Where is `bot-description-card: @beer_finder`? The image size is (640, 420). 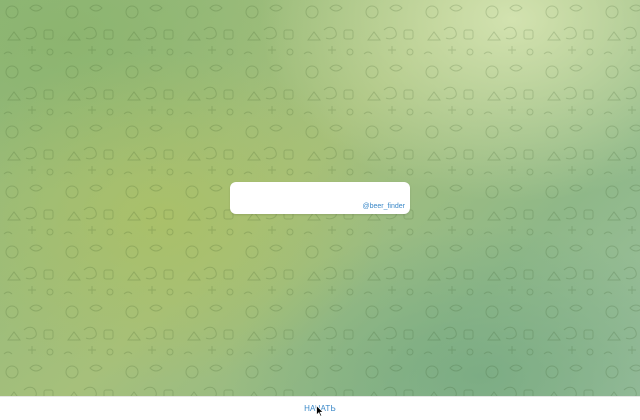
bot-description-card: @beer_finder is located at coordinates (320, 198).